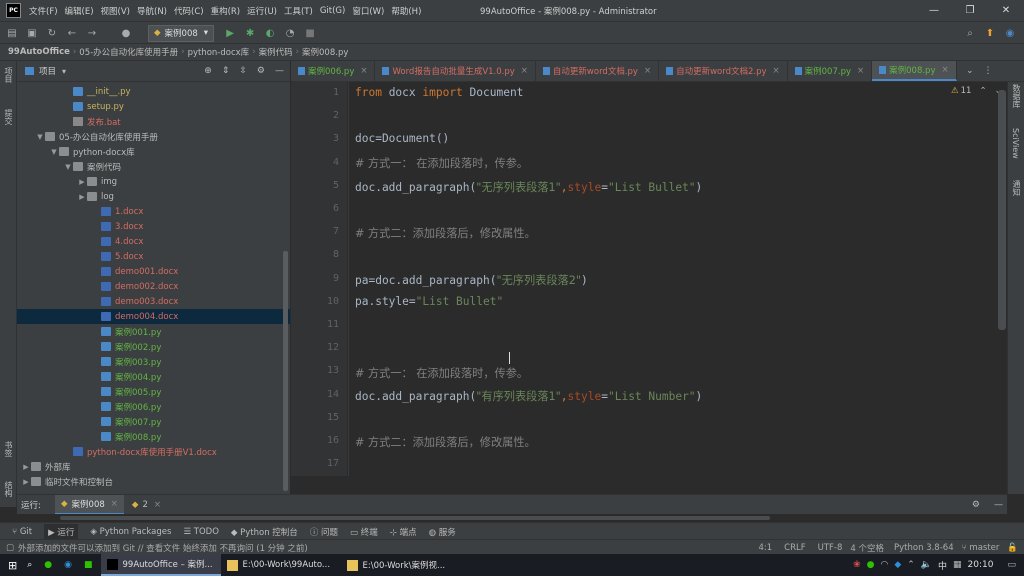 The image size is (1024, 576). Describe the element at coordinates (61, 531) in the screenshot. I see `tool-tab-run: ▶ 运行` at that location.